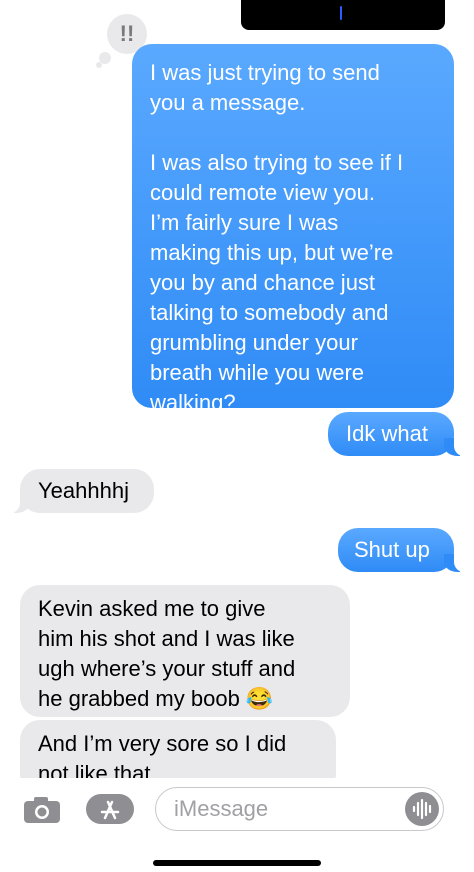  What do you see at coordinates (42, 810) in the screenshot?
I see `camera-icon` at bounding box center [42, 810].